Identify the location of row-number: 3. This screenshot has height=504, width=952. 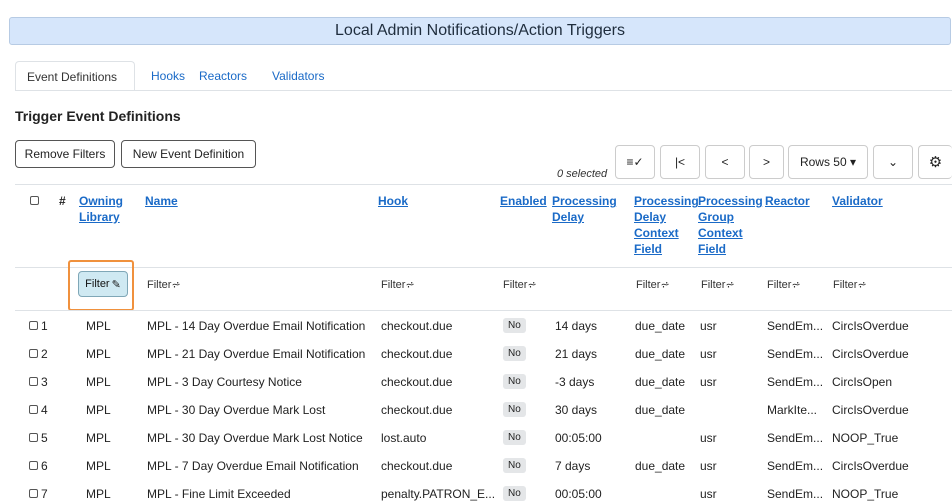
(44, 382).